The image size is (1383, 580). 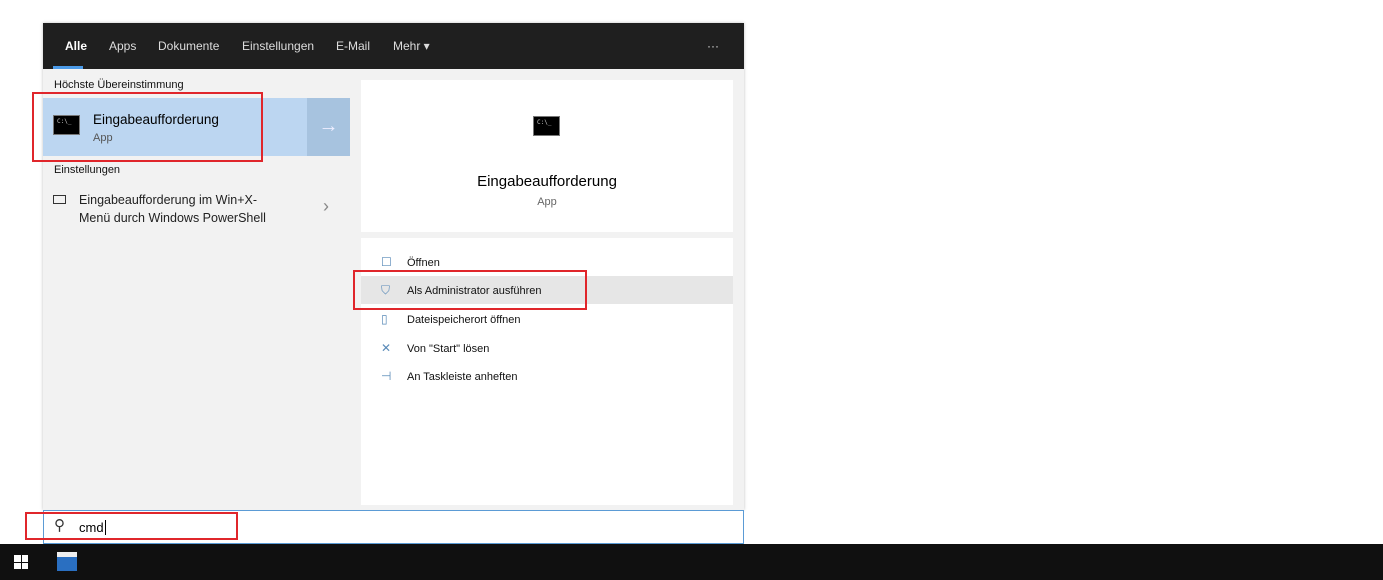 What do you see at coordinates (122, 46) in the screenshot?
I see `tab-apps: Apps` at bounding box center [122, 46].